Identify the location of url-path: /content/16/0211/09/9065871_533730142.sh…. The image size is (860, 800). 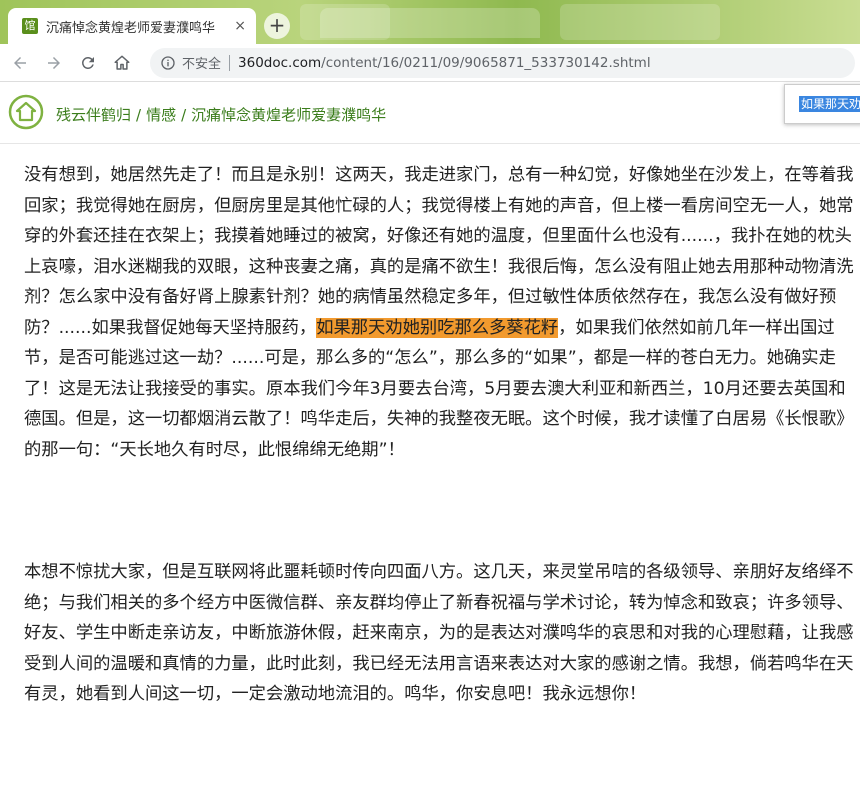
(486, 62).